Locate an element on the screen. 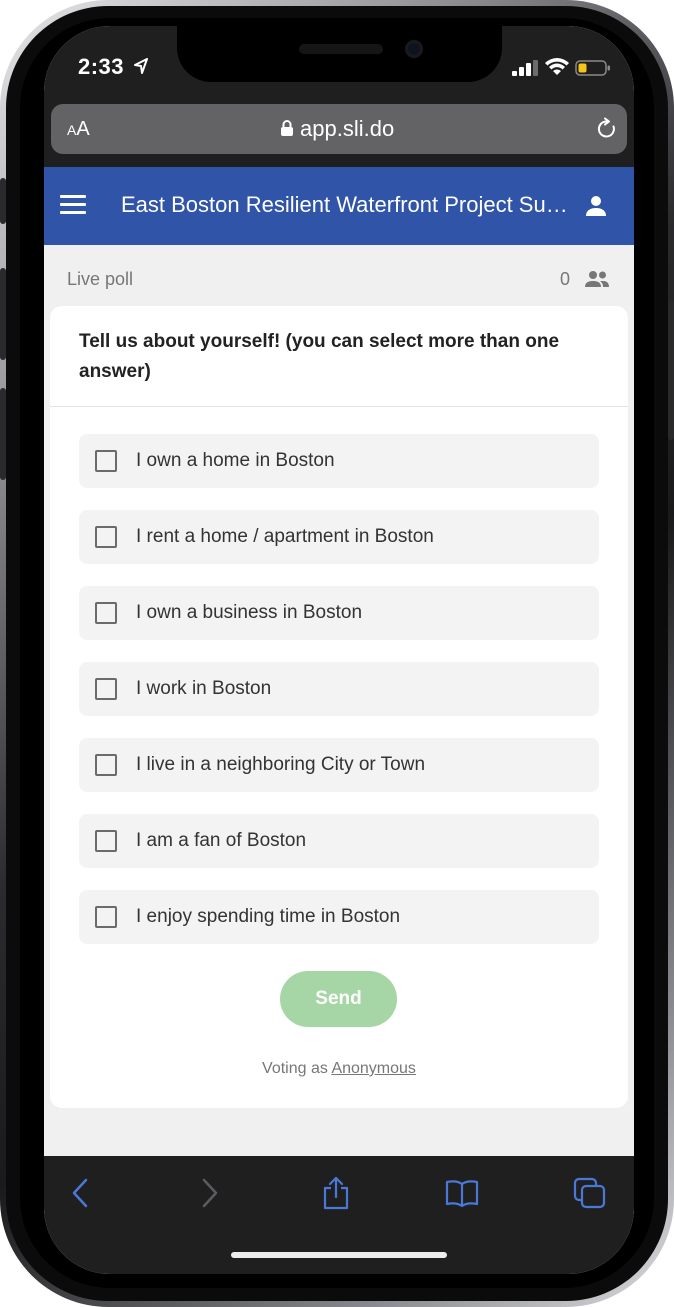  option-label: I rent a home / apartment in Boston is located at coordinates (285, 536).